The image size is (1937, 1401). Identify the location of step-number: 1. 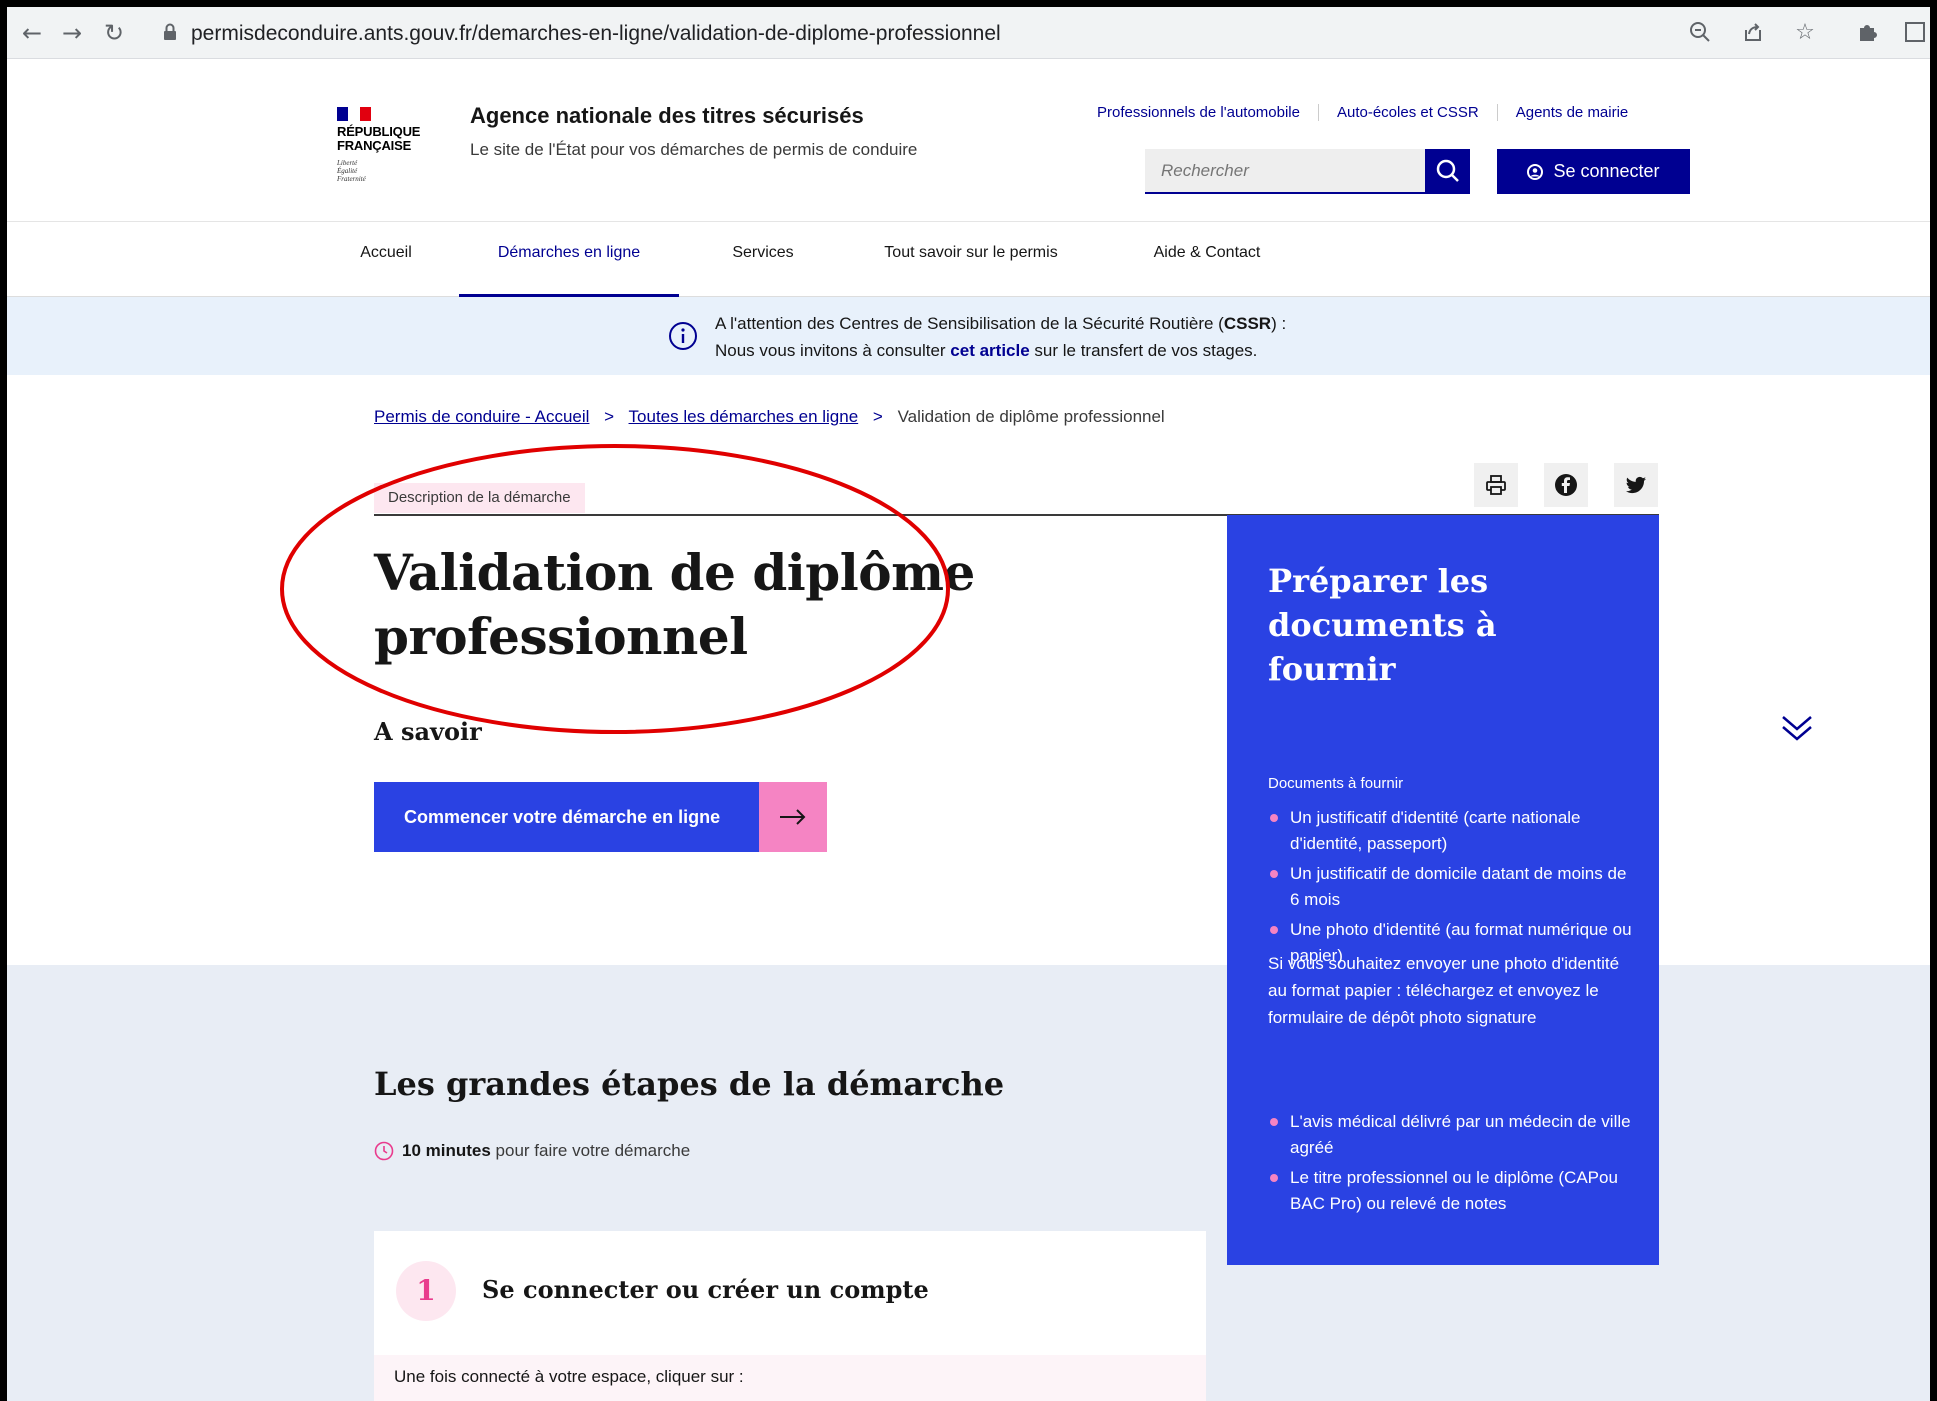
(426, 1291).